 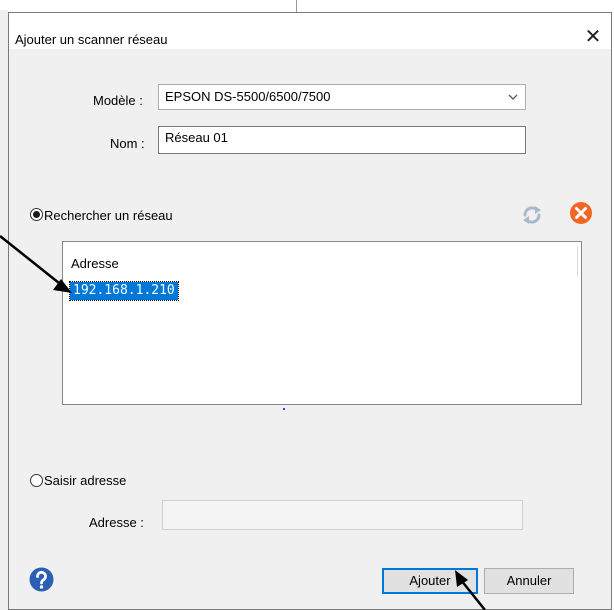 What do you see at coordinates (36, 480) in the screenshot?
I see `manual-address-radio` at bounding box center [36, 480].